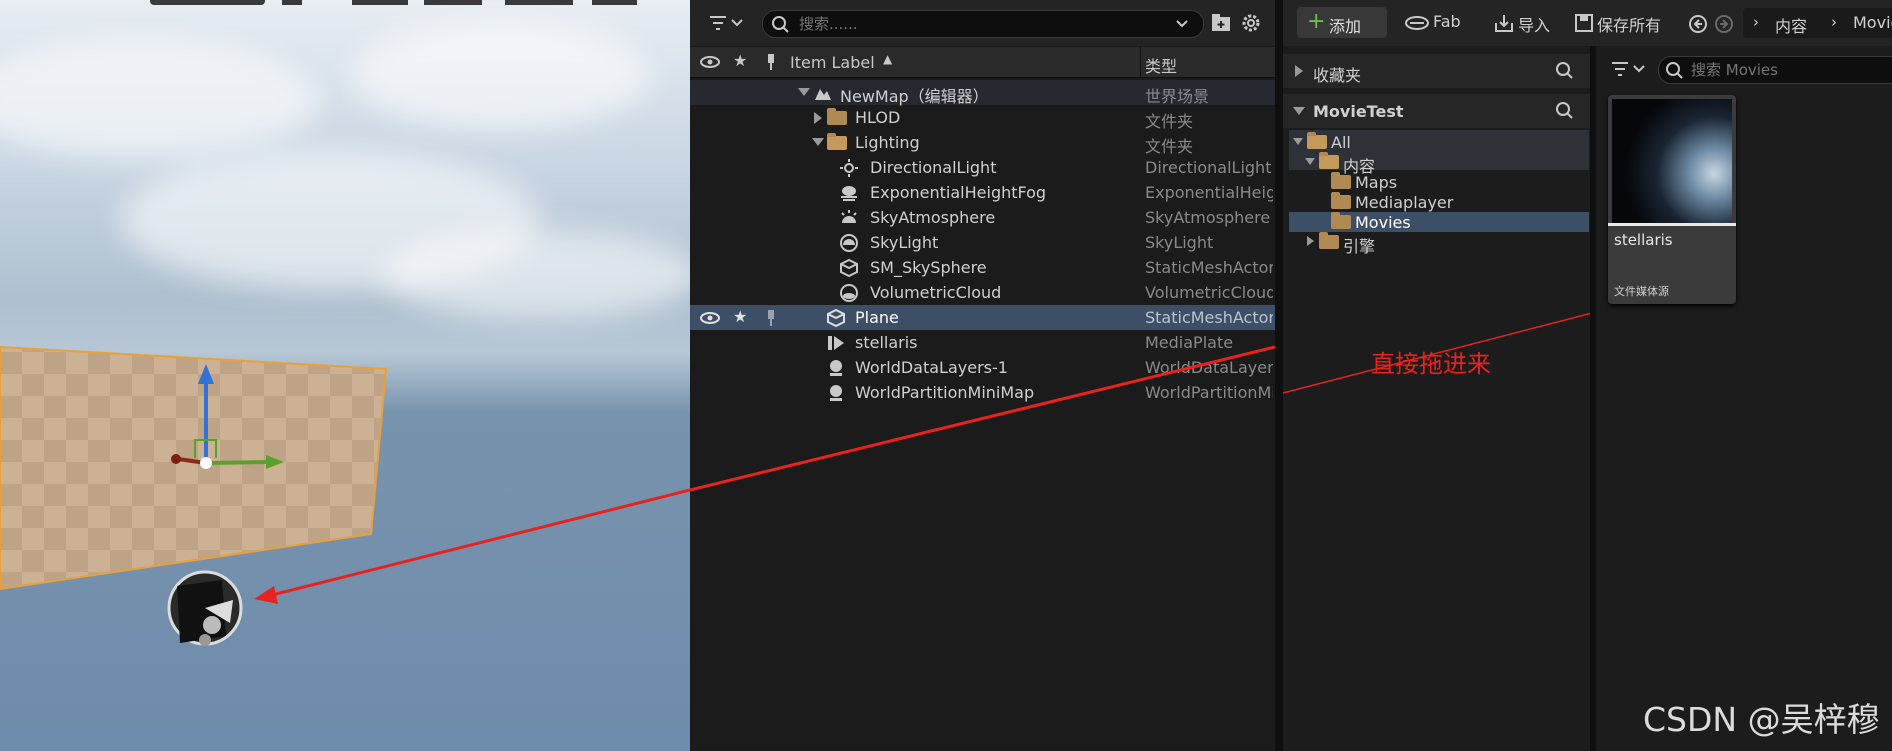 This screenshot has width=1892, height=751. Describe the element at coordinates (238, 462) in the screenshot. I see `gizmo-y-axis` at that location.